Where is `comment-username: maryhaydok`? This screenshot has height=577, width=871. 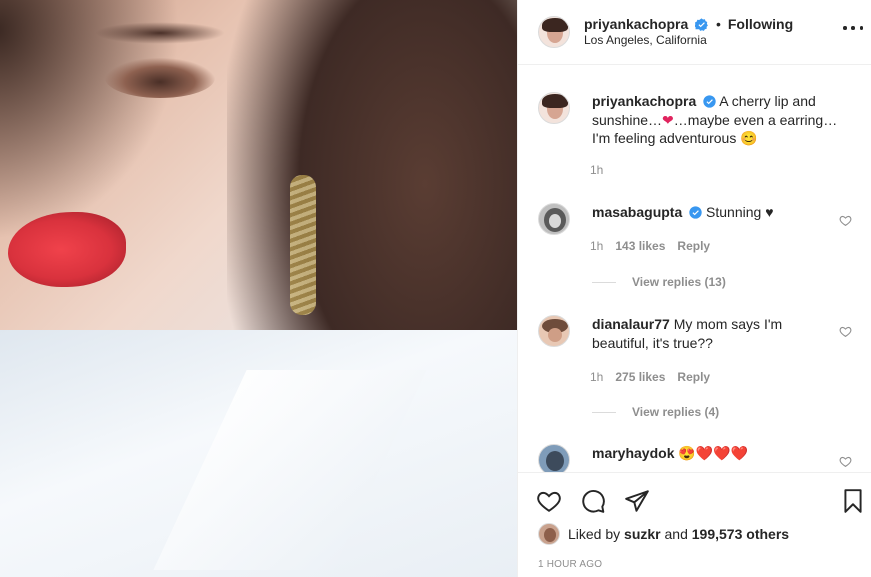 comment-username: maryhaydok is located at coordinates (633, 453).